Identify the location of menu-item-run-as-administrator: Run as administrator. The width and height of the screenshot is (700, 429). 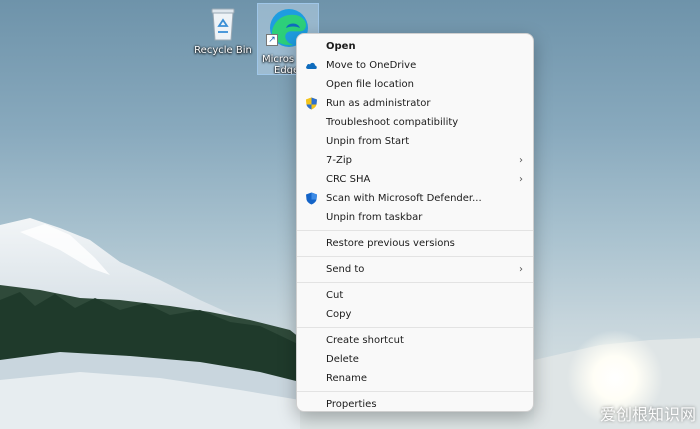
(415, 103).